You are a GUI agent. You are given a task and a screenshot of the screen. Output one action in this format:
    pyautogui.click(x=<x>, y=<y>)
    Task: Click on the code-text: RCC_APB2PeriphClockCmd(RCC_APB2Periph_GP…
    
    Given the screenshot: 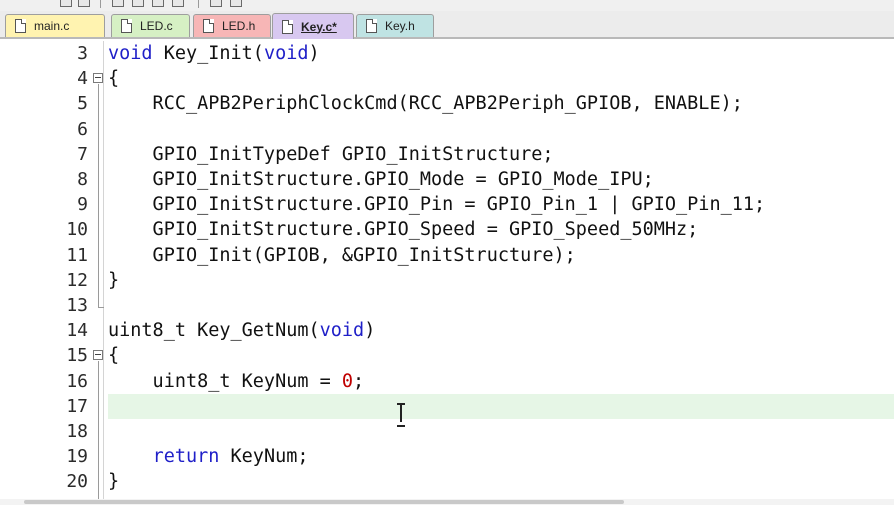 What is the action you would take?
    pyautogui.click(x=425, y=104)
    